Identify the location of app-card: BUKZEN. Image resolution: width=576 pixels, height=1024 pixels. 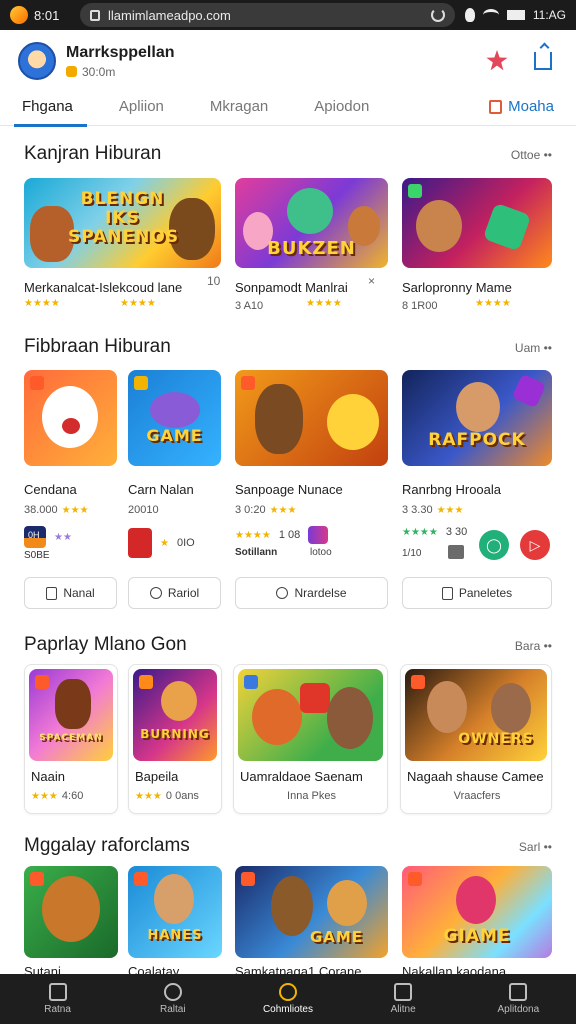
(311, 223).